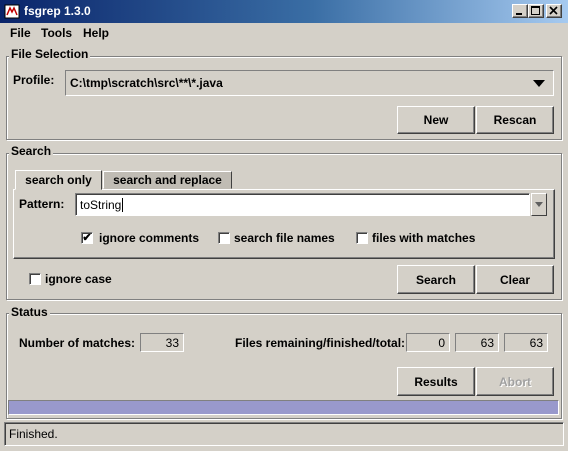 The width and height of the screenshot is (568, 451). I want to click on search-file-names-label: search file names, so click(284, 238).